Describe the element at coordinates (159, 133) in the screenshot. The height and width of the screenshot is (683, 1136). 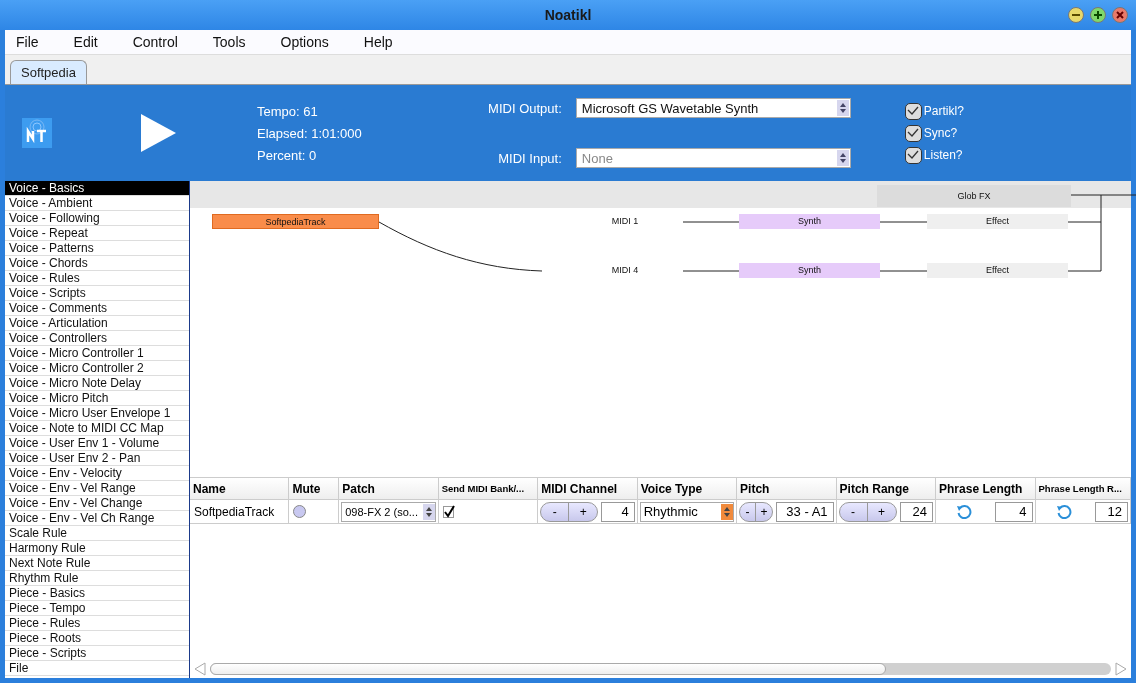
I see `play-button` at that location.